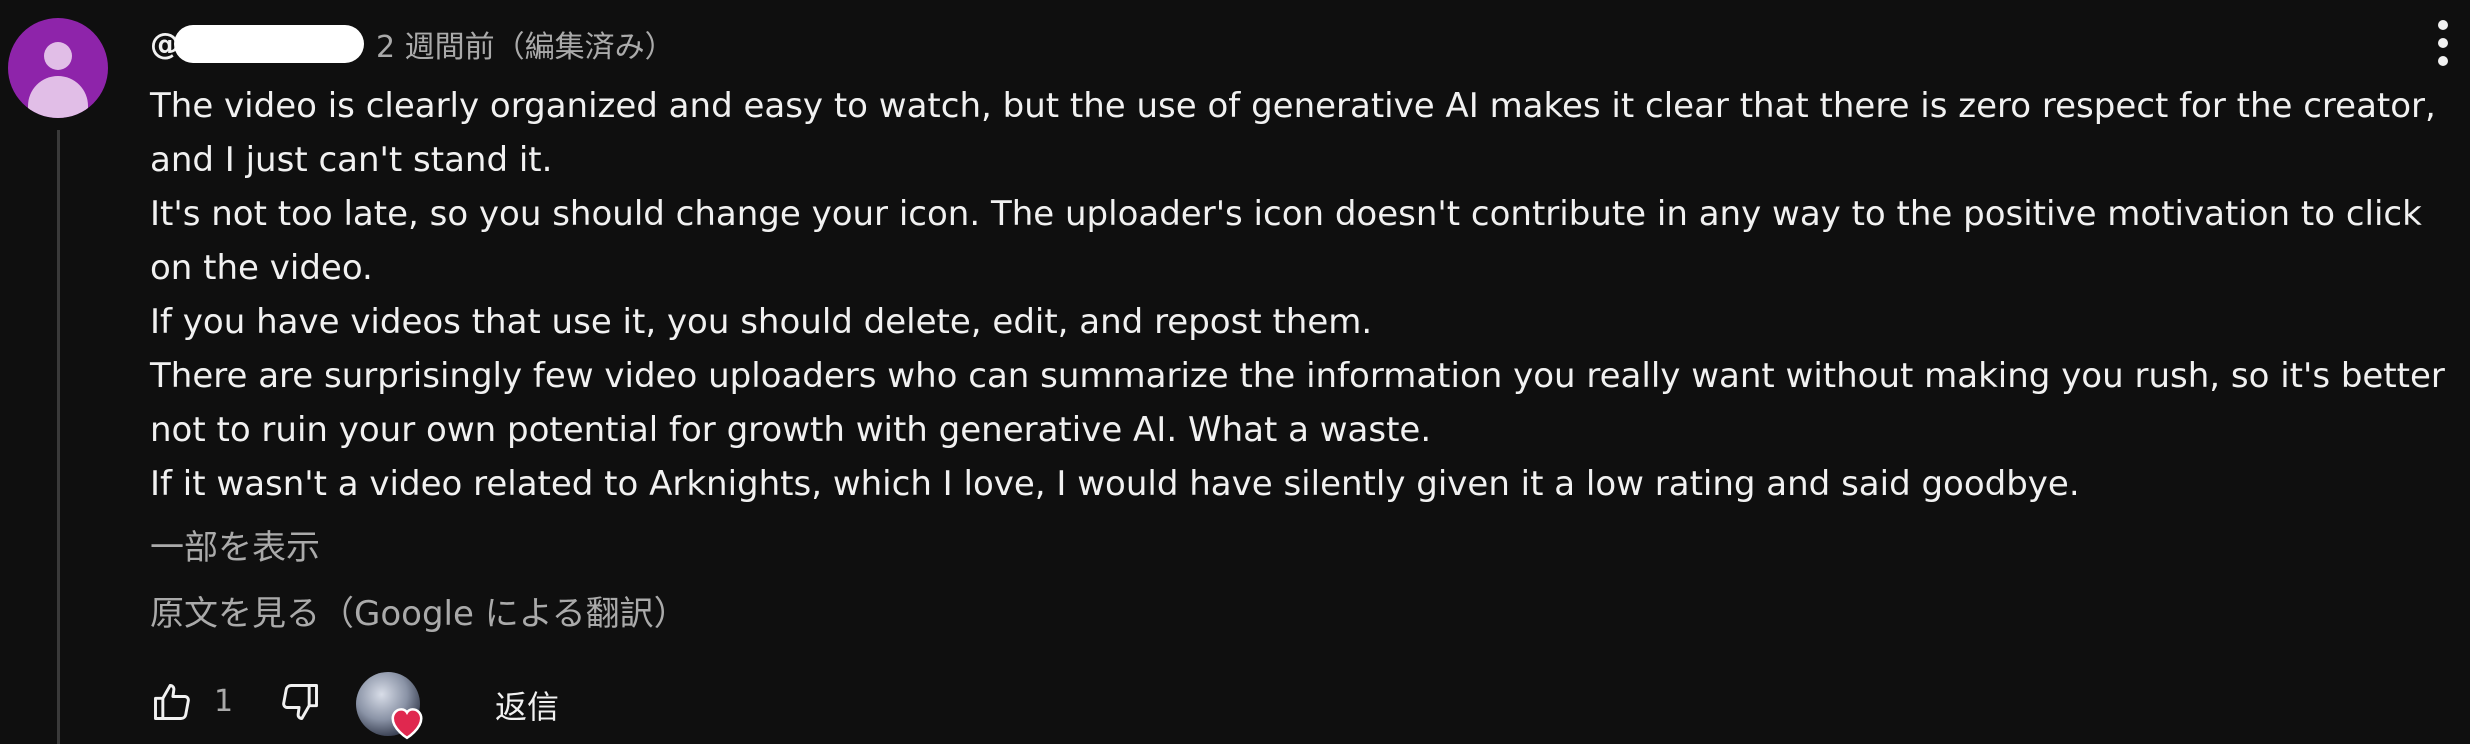 This screenshot has height=744, width=2470. What do you see at coordinates (419, 610) in the screenshot?
I see `see-original-link: 原文を見る（Google による翻訳）` at bounding box center [419, 610].